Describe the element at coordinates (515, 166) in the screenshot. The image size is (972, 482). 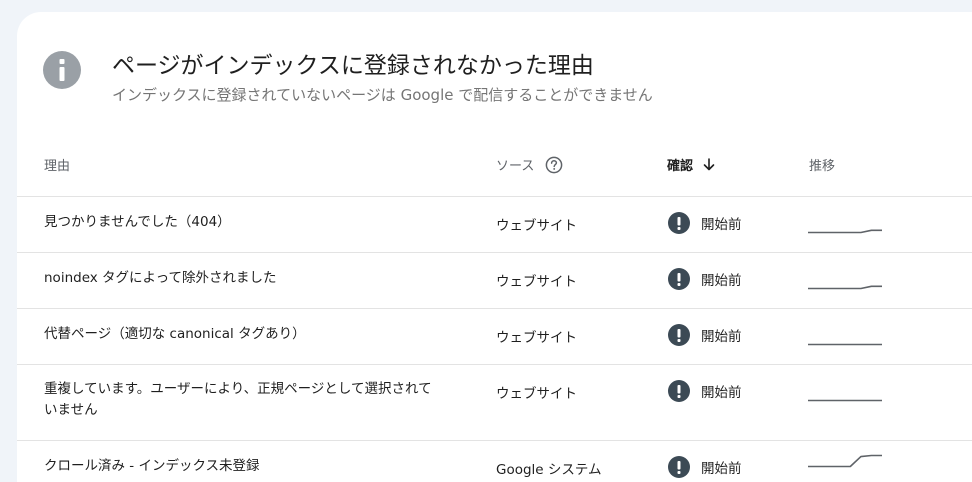
I see `column-header-source-label: ソース` at that location.